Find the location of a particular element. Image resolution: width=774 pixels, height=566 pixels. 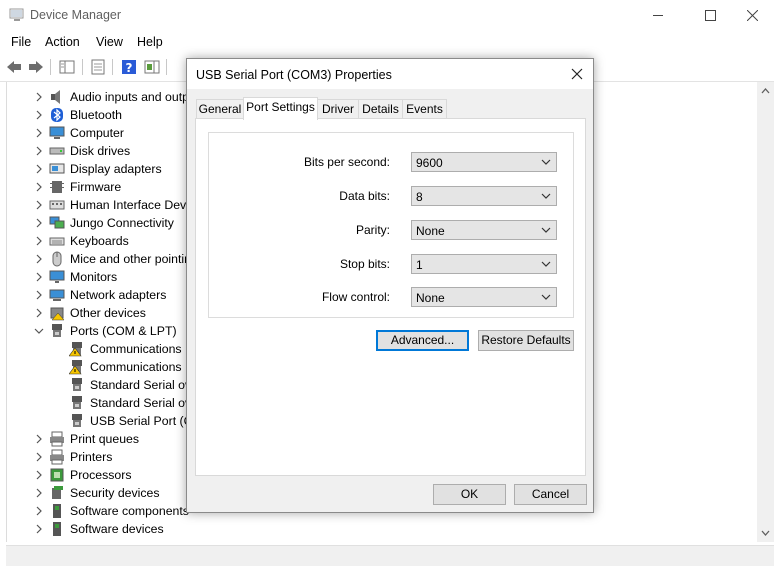

minimize-button is located at coordinates (659, 15).